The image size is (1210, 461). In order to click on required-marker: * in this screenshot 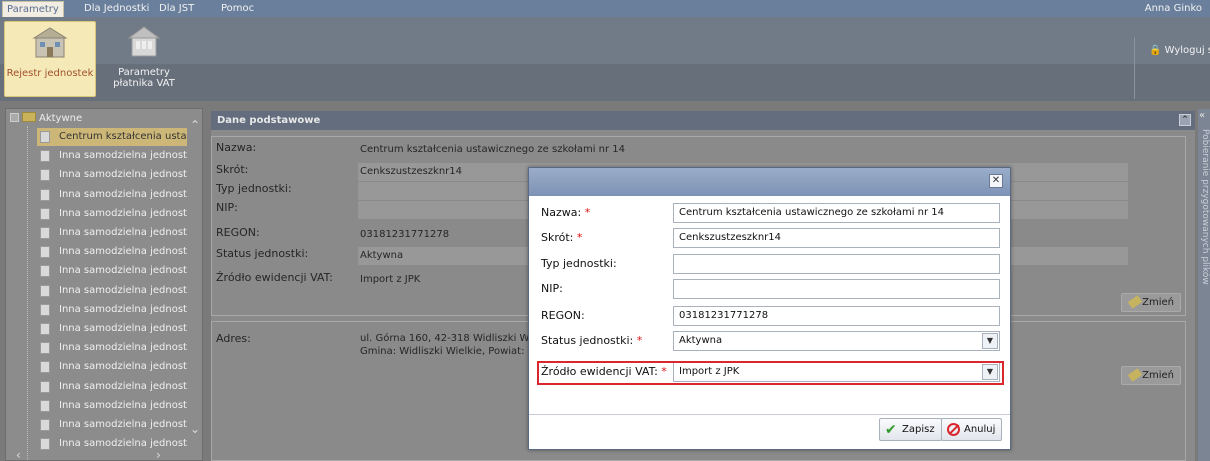, I will do `click(639, 340)`.